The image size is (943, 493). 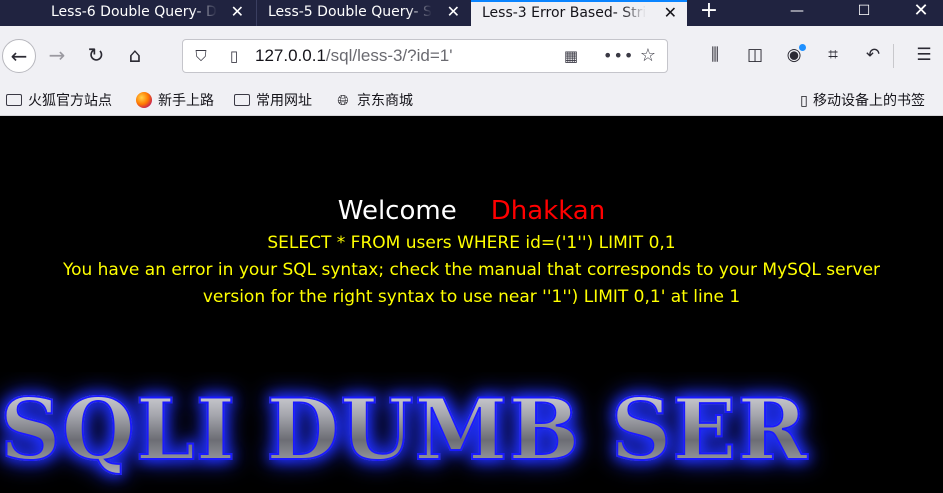 I want to click on tab-less-3-active: Less-3 Error Based- Stri ✕, so click(x=579, y=13).